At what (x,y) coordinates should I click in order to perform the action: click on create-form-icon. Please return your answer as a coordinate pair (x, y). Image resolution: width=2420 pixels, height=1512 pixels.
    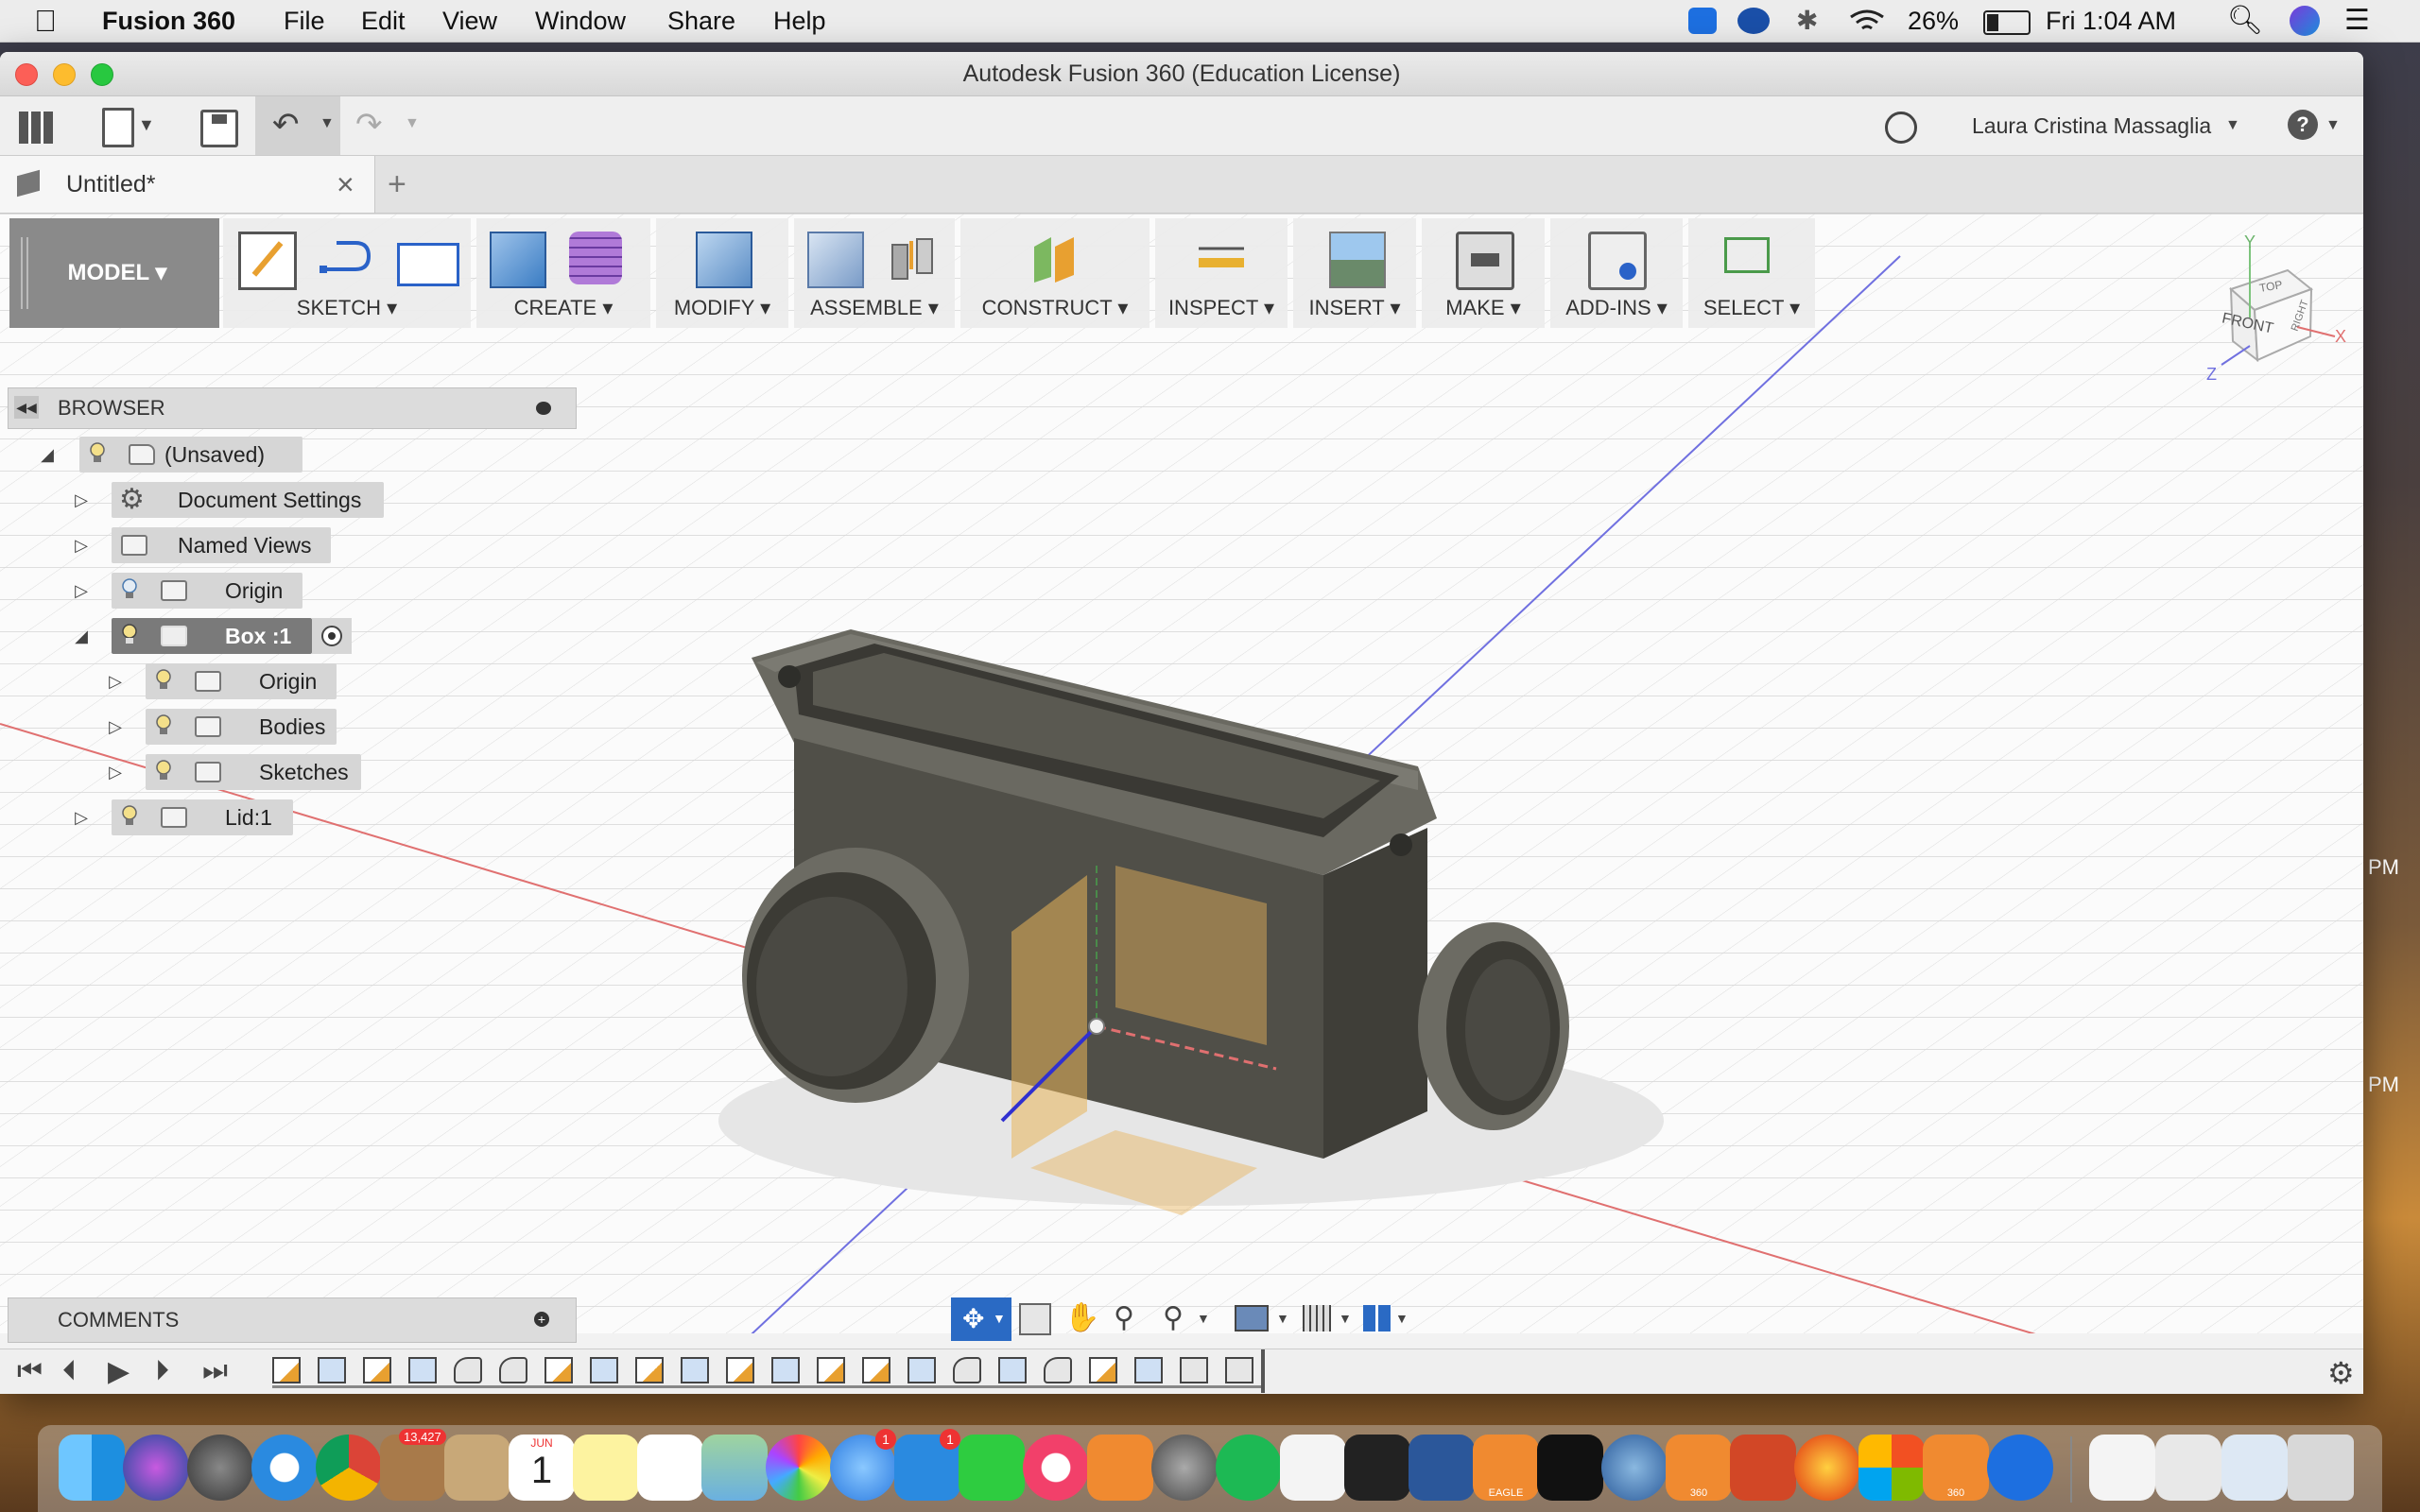
    Looking at the image, I should click on (595, 258).